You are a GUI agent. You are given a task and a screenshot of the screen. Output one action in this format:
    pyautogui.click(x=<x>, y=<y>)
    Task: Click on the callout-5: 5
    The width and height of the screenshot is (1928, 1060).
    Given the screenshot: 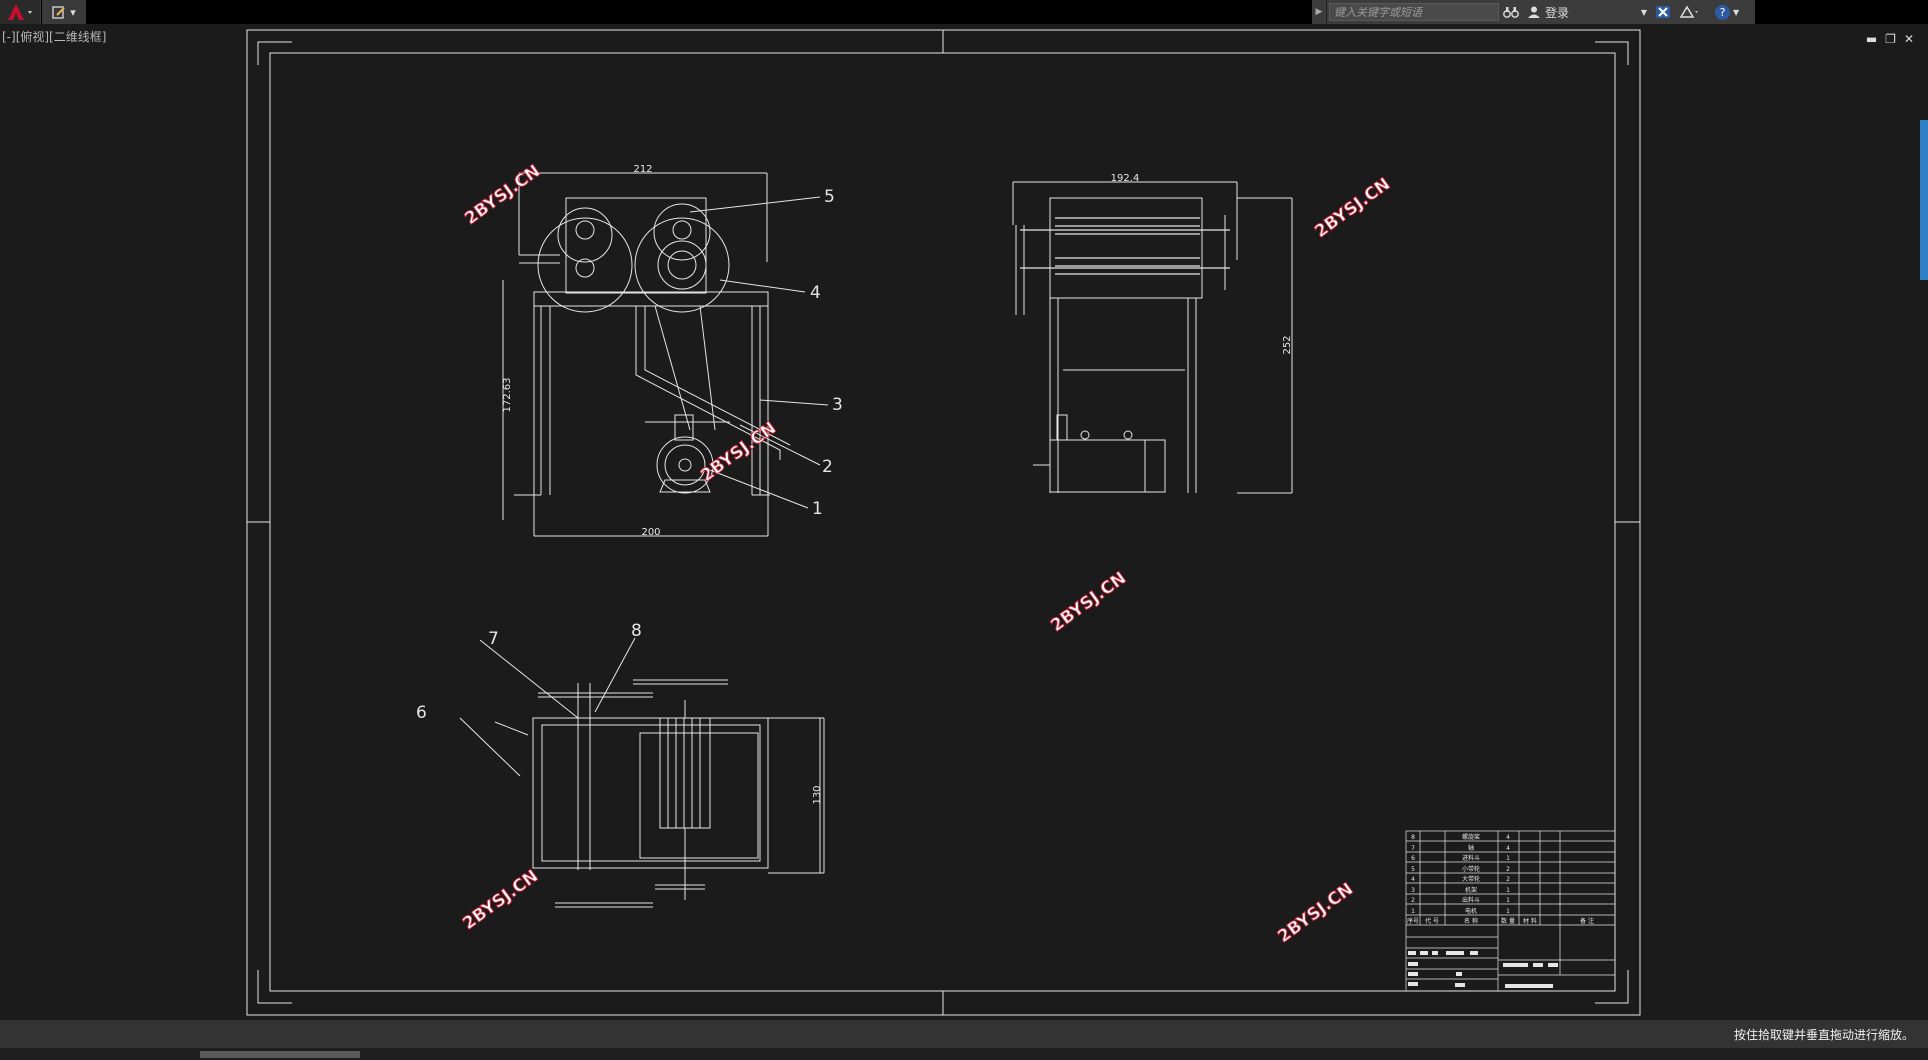 What is the action you would take?
    pyautogui.click(x=829, y=197)
    